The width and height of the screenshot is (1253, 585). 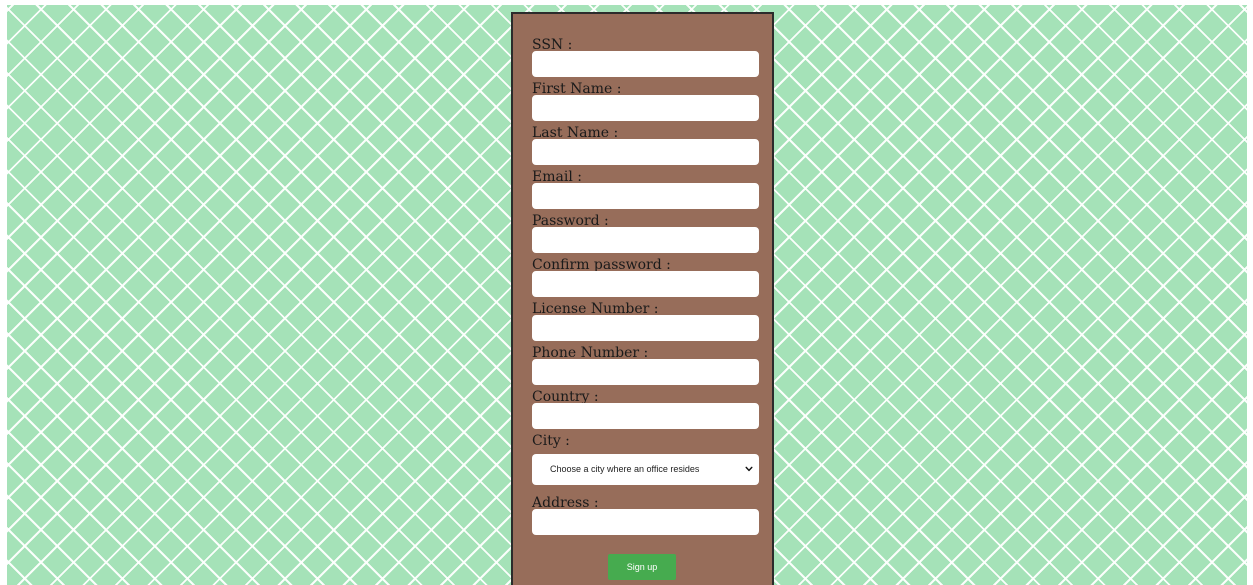 What do you see at coordinates (1250, 292) in the screenshot?
I see `page-right-edge` at bounding box center [1250, 292].